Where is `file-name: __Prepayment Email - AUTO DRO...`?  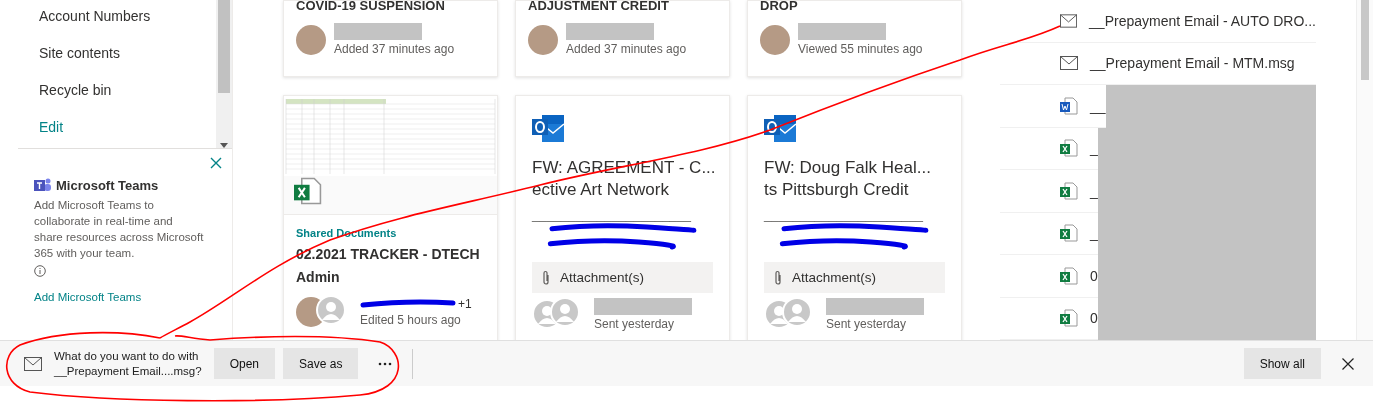 file-name: __Prepayment Email - AUTO DRO... is located at coordinates (1202, 20).